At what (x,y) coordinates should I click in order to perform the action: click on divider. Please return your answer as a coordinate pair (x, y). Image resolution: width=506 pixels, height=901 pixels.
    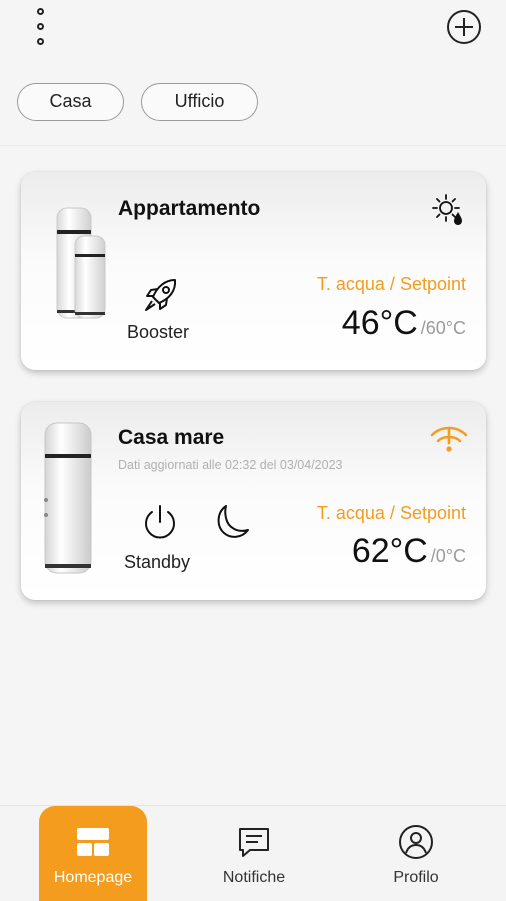
    Looking at the image, I should click on (253, 145).